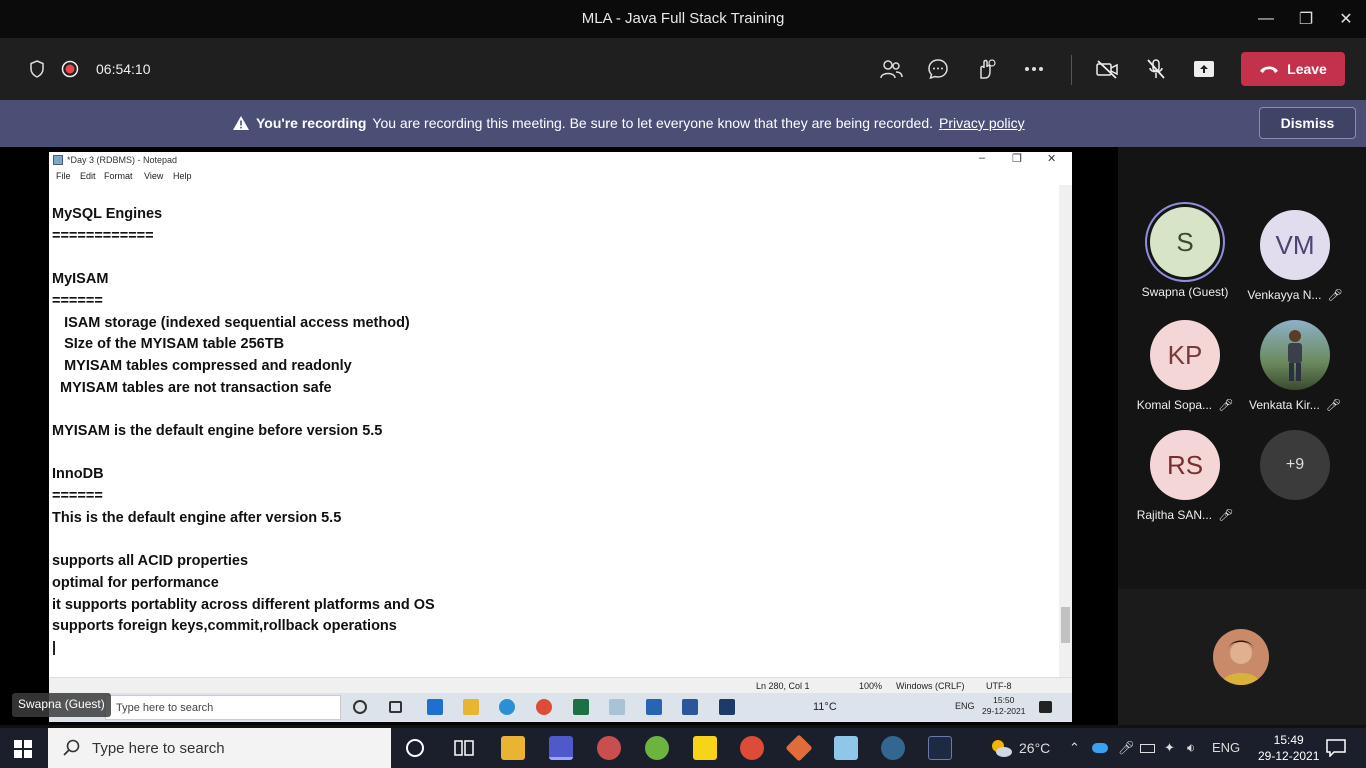 This screenshot has height=768, width=1366. Describe the element at coordinates (1156, 69) in the screenshot. I see `mic-off-icon` at that location.